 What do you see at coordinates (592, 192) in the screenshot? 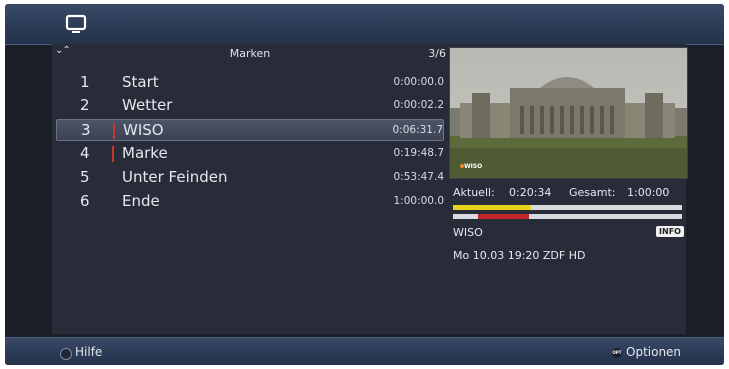
I see `total-time-label: Gesamt:` at bounding box center [592, 192].